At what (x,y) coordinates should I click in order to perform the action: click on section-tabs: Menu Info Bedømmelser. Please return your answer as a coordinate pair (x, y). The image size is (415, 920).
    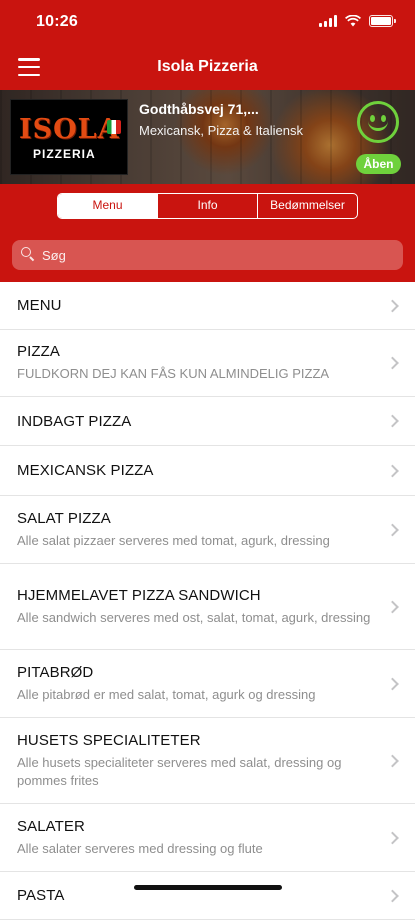
    Looking at the image, I should click on (207, 206).